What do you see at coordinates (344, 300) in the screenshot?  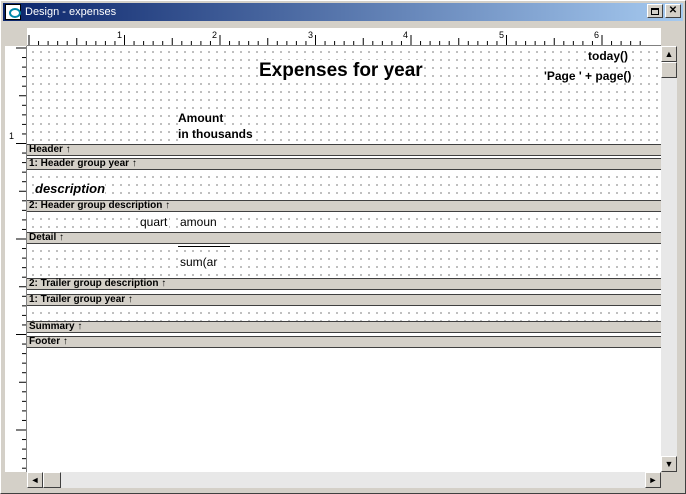 I see `trailer-group-year-bar: 1: Trailer group year ↑` at bounding box center [344, 300].